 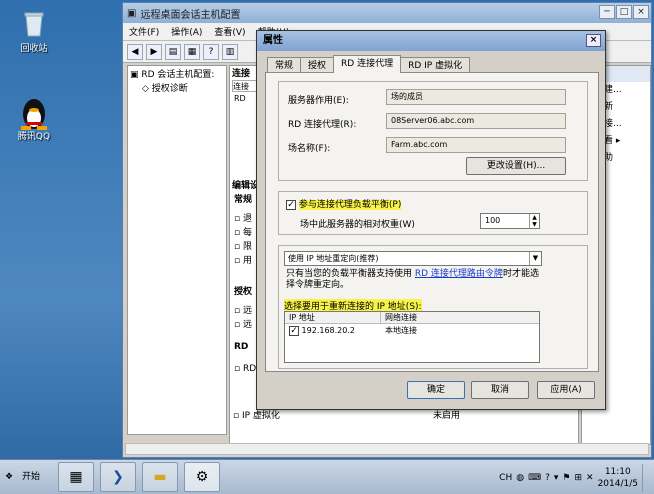 I want to click on tab-rd-ip-virtualization: RD IP 虚拟化, so click(x=435, y=65).